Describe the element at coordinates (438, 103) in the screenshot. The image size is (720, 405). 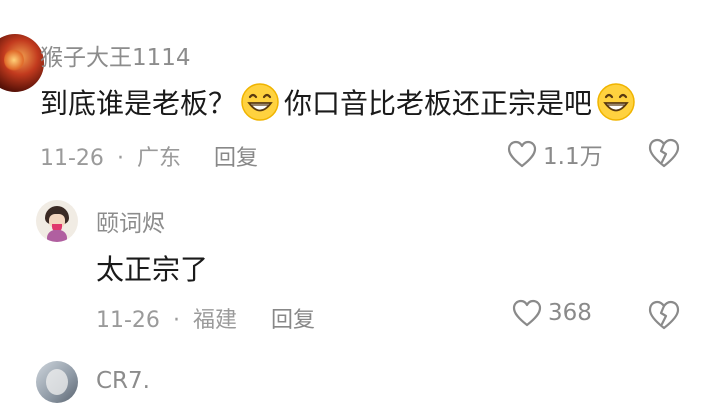
I see `comment-text-part: 你口音比老板还正宗是吧` at that location.